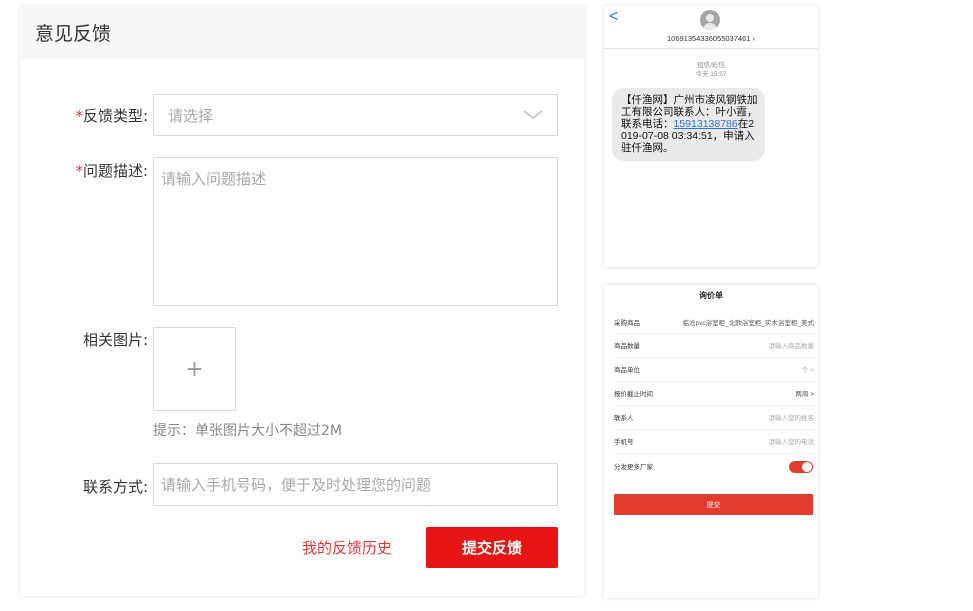 The image size is (973, 611). I want to click on inquiry-row-distribute: 分发更多厂家, so click(714, 467).